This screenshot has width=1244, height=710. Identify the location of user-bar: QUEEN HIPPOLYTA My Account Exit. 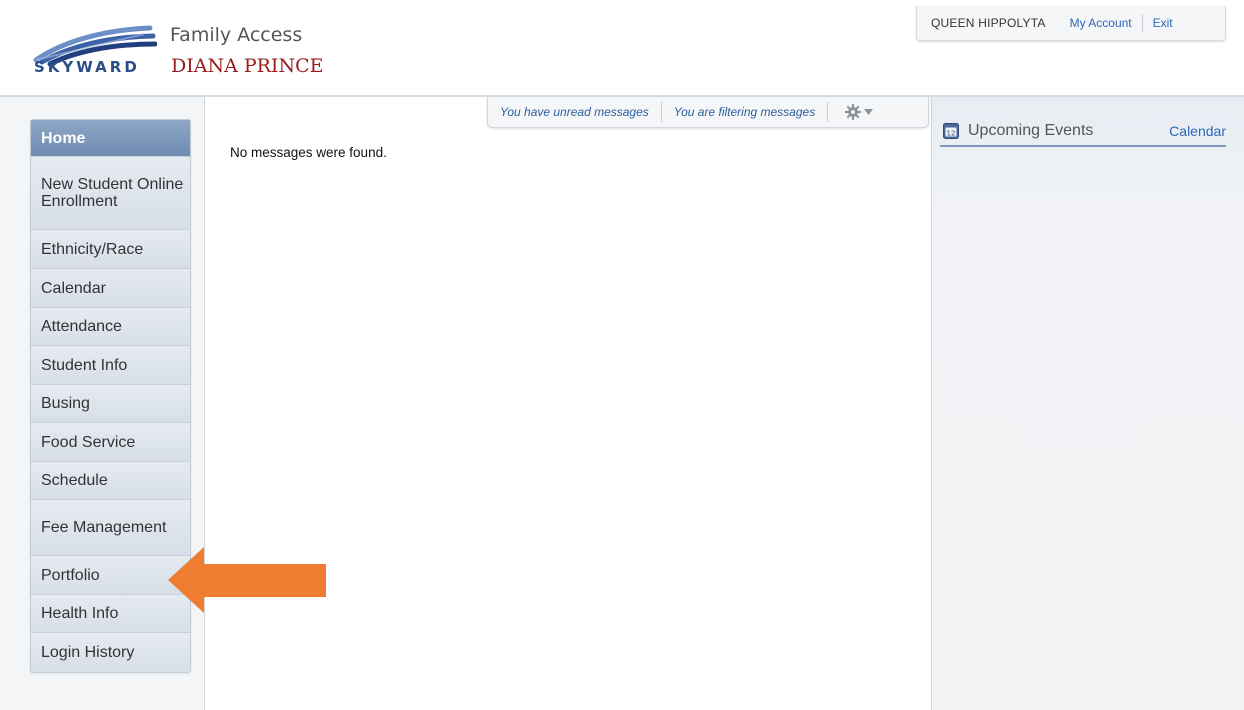
(1071, 23).